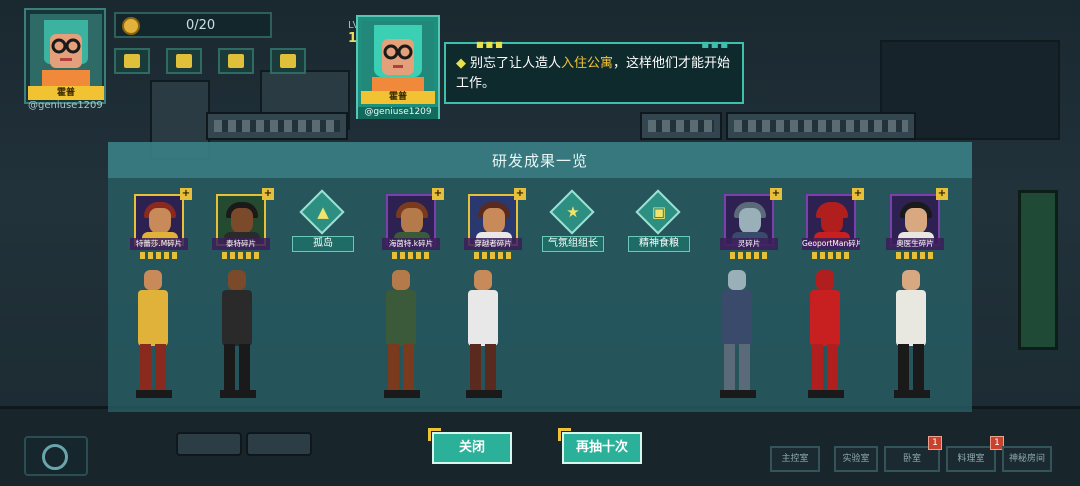 Image resolution: width=1080 pixels, height=486 pixels. Describe the element at coordinates (288, 61) in the screenshot. I see `help-icon` at that location.